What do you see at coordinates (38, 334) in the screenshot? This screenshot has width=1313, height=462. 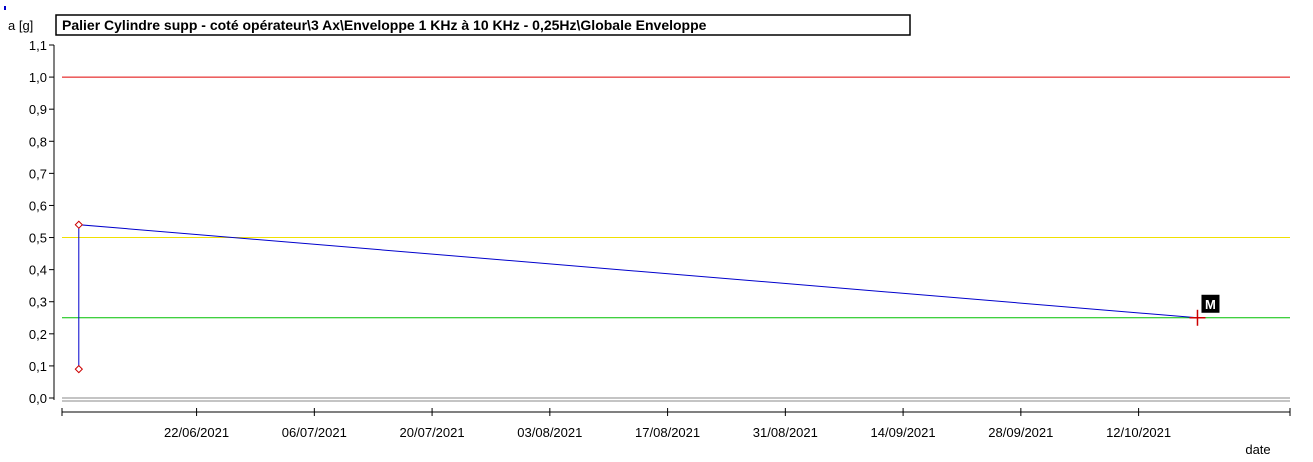 I see `y-tick-label: 0,2` at bounding box center [38, 334].